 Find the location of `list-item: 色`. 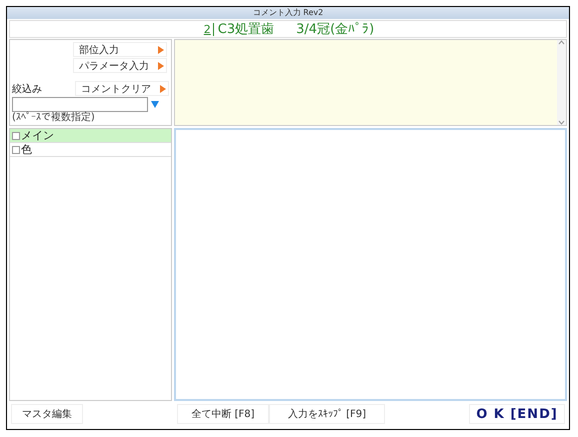

list-item: 色 is located at coordinates (90, 150).